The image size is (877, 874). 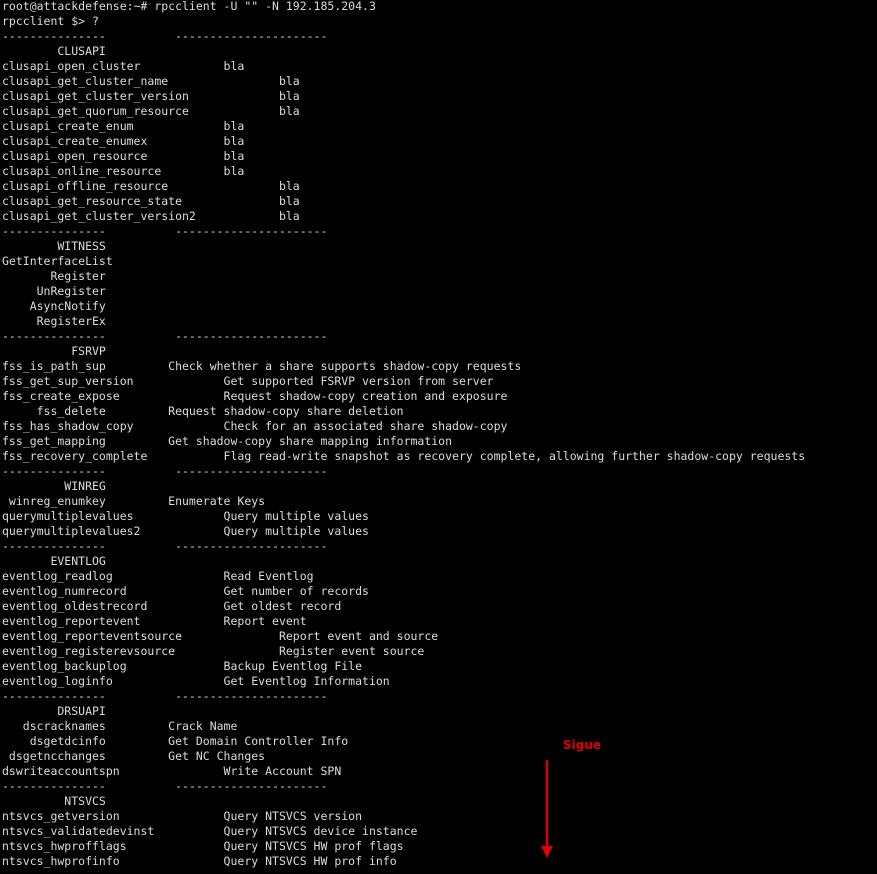 I want to click on terminal-line: dswriteaccountspn Write Account SPN, so click(x=172, y=771).